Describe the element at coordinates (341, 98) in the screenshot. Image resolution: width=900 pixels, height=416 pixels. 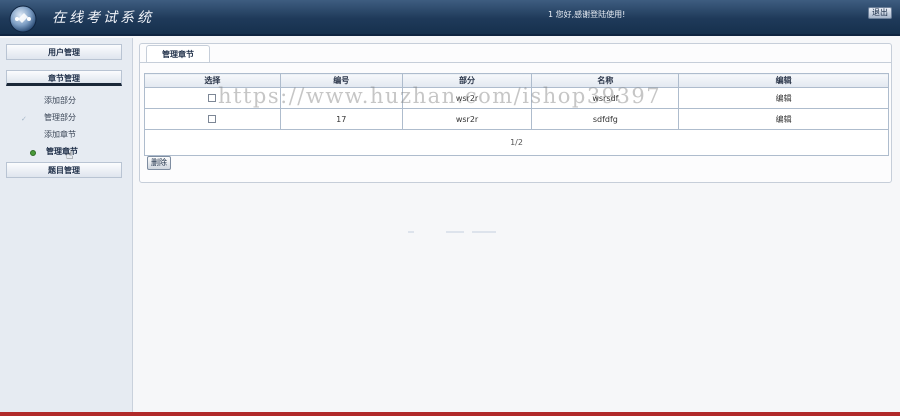
I see `cell-id` at that location.